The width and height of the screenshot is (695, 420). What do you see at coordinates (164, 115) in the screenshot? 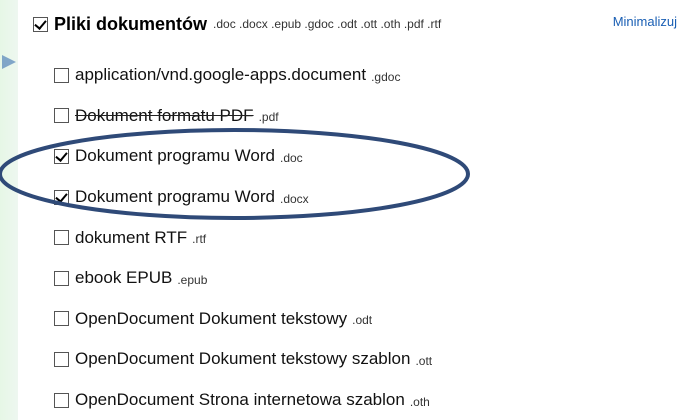
I see `file-type-label: Dokument formatu PDF` at bounding box center [164, 115].